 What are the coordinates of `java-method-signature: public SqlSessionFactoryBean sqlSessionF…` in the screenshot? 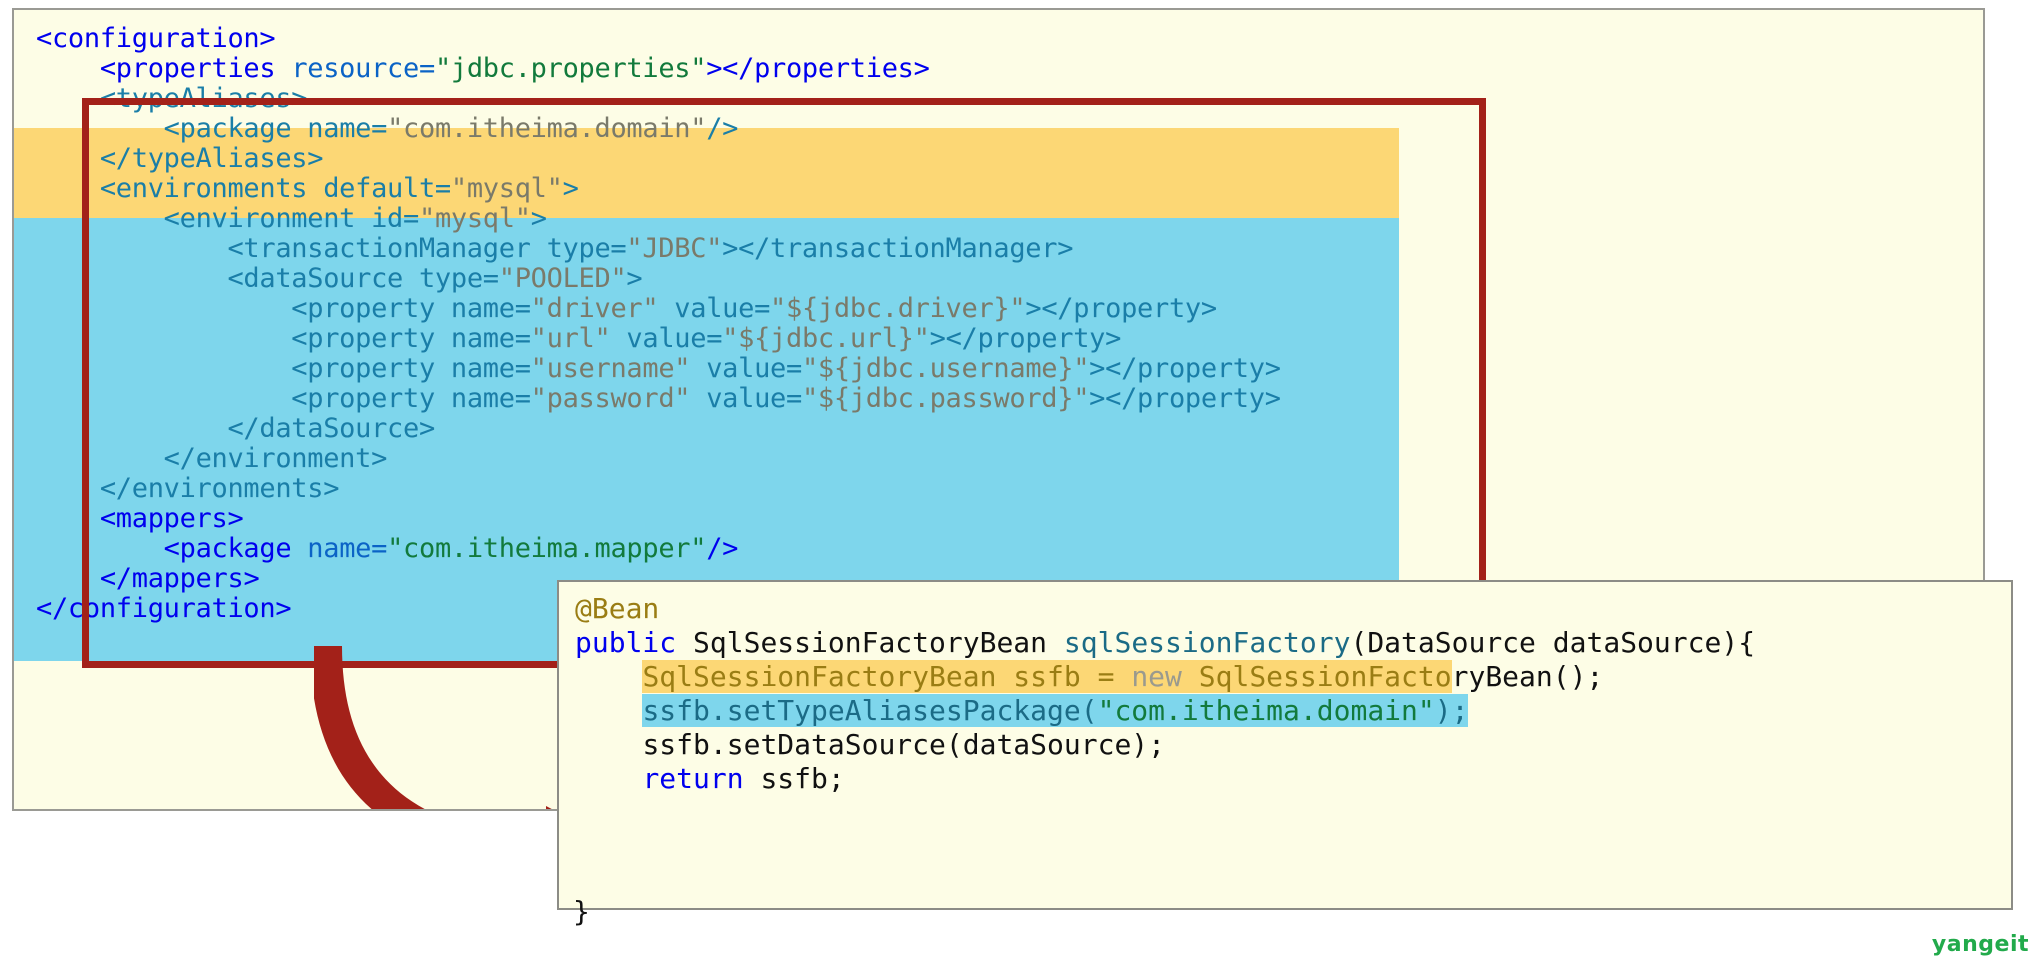 It's located at (1165, 642).